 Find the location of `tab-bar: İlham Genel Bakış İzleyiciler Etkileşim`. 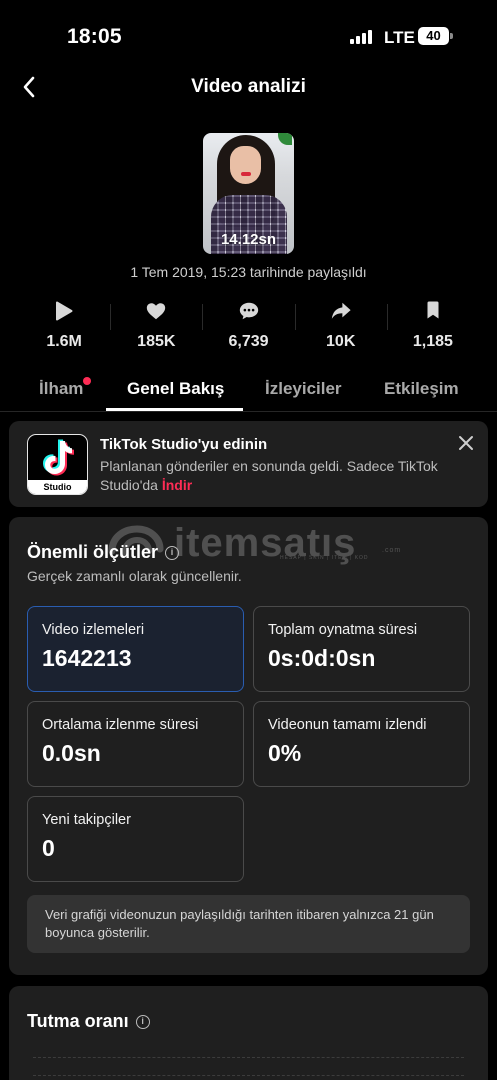

tab-bar: İlham Genel Bakış İzleyiciler Etkileşim is located at coordinates (248, 392).